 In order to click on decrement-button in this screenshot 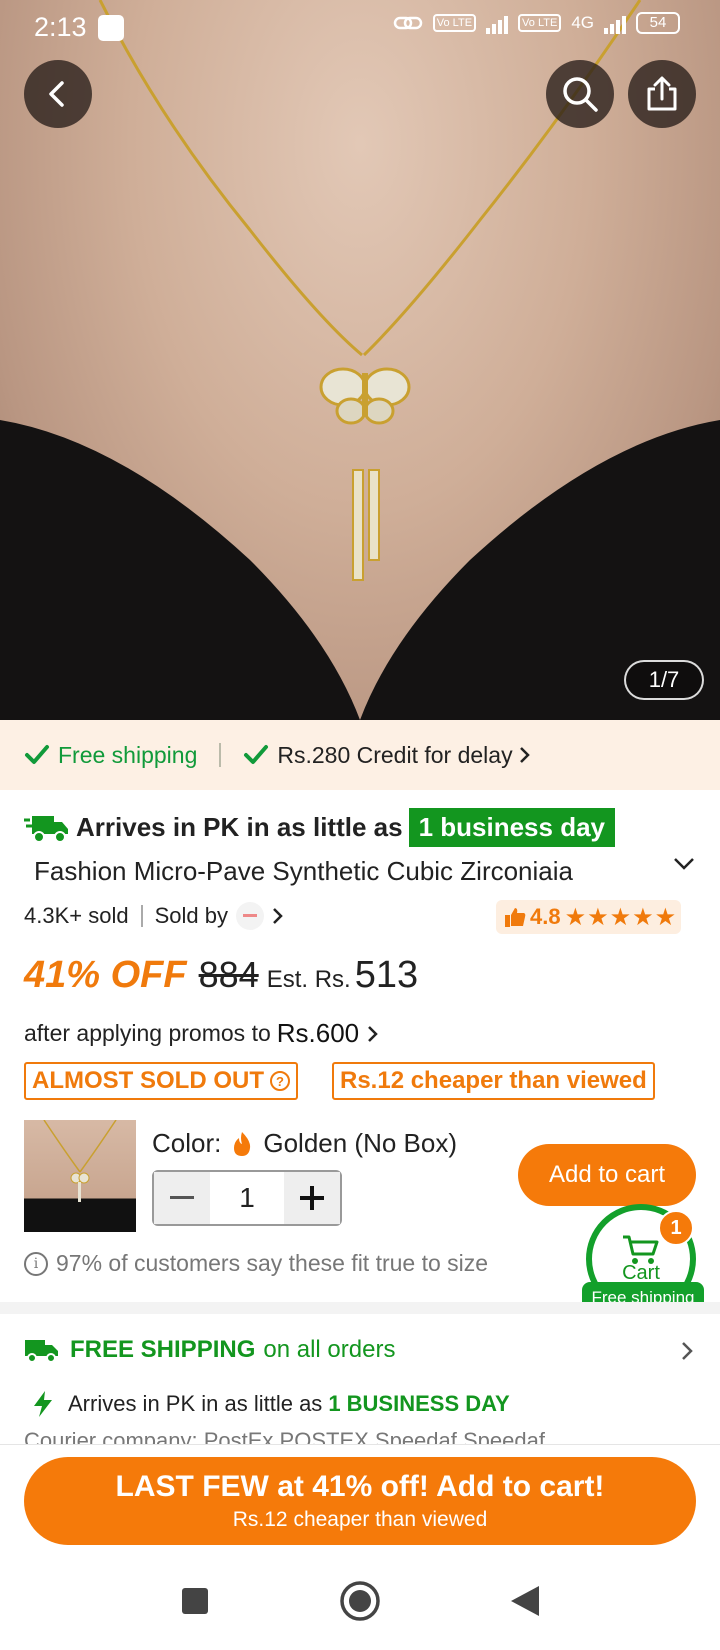, I will do `click(182, 1198)`.